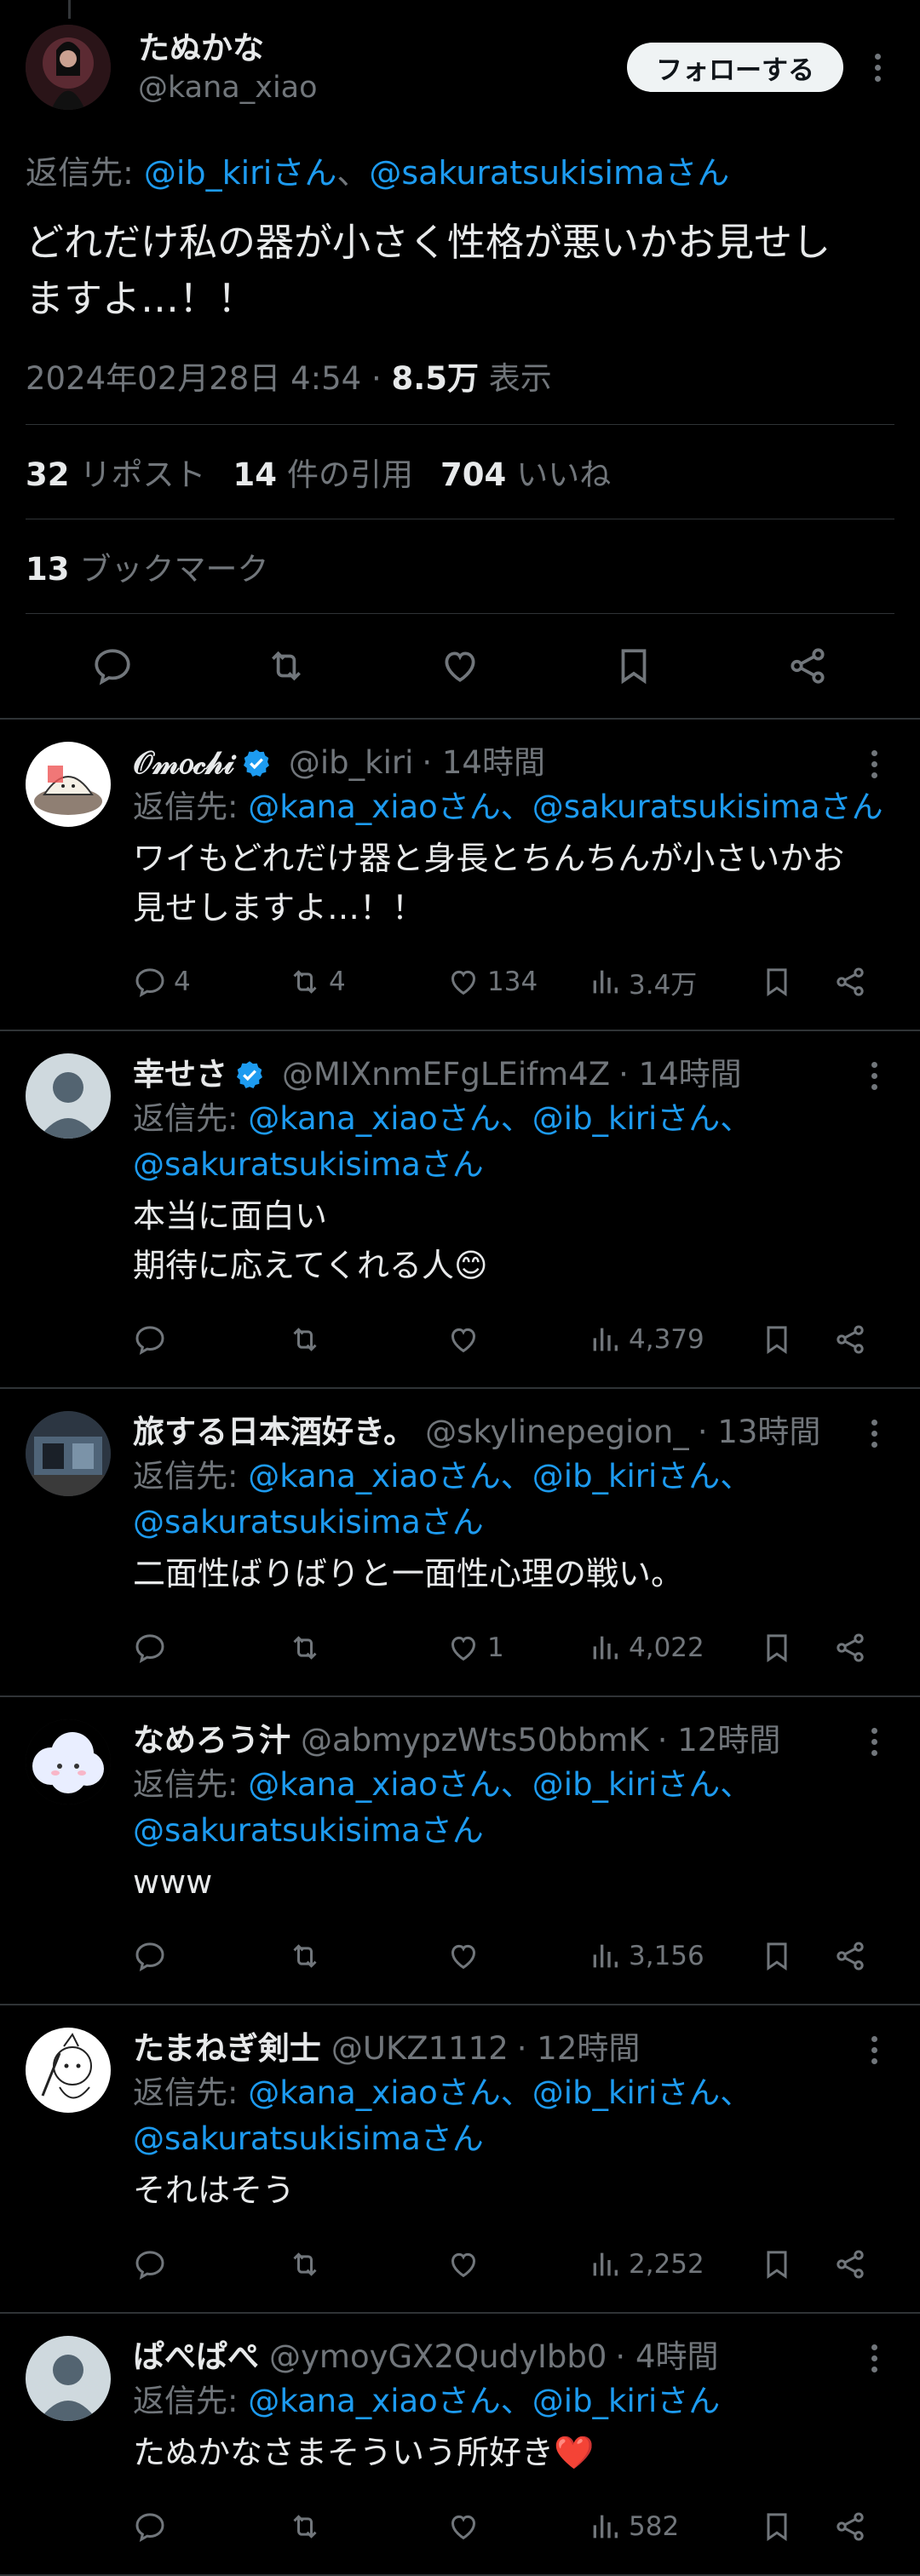 The image size is (920, 2576). What do you see at coordinates (211, 982) in the screenshot?
I see `reply-button: 4` at bounding box center [211, 982].